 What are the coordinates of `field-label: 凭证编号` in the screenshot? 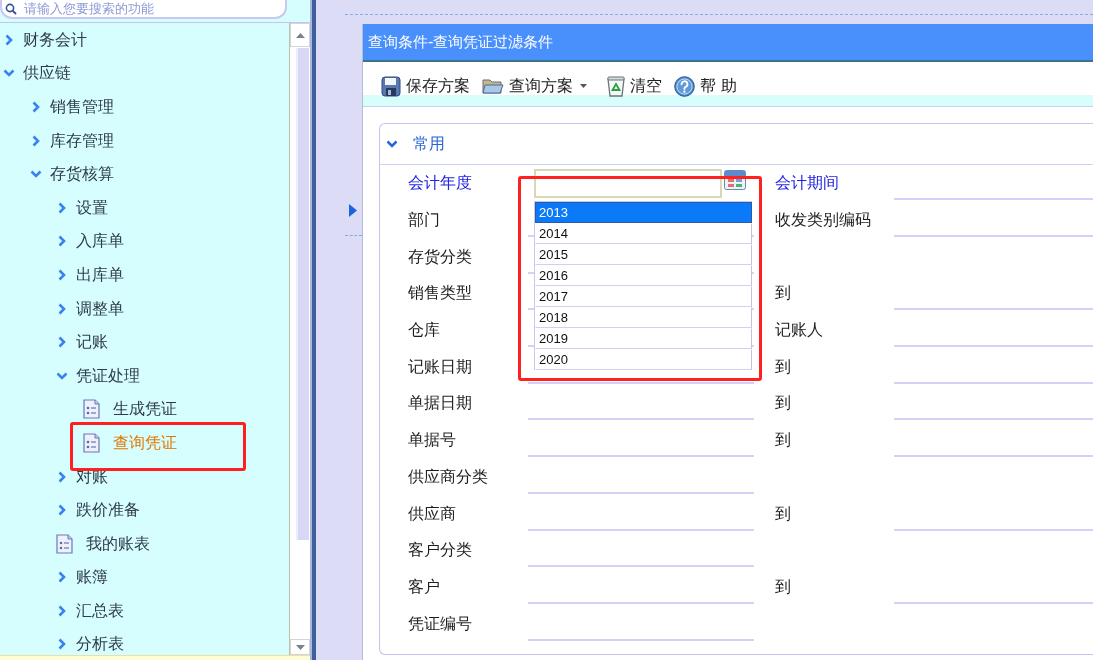 It's located at (440, 623).